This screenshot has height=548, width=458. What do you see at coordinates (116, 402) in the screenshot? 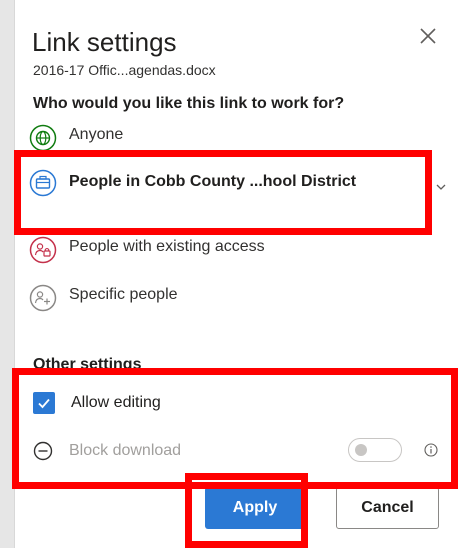
I see `allow-editing-label: Allow editing` at bounding box center [116, 402].